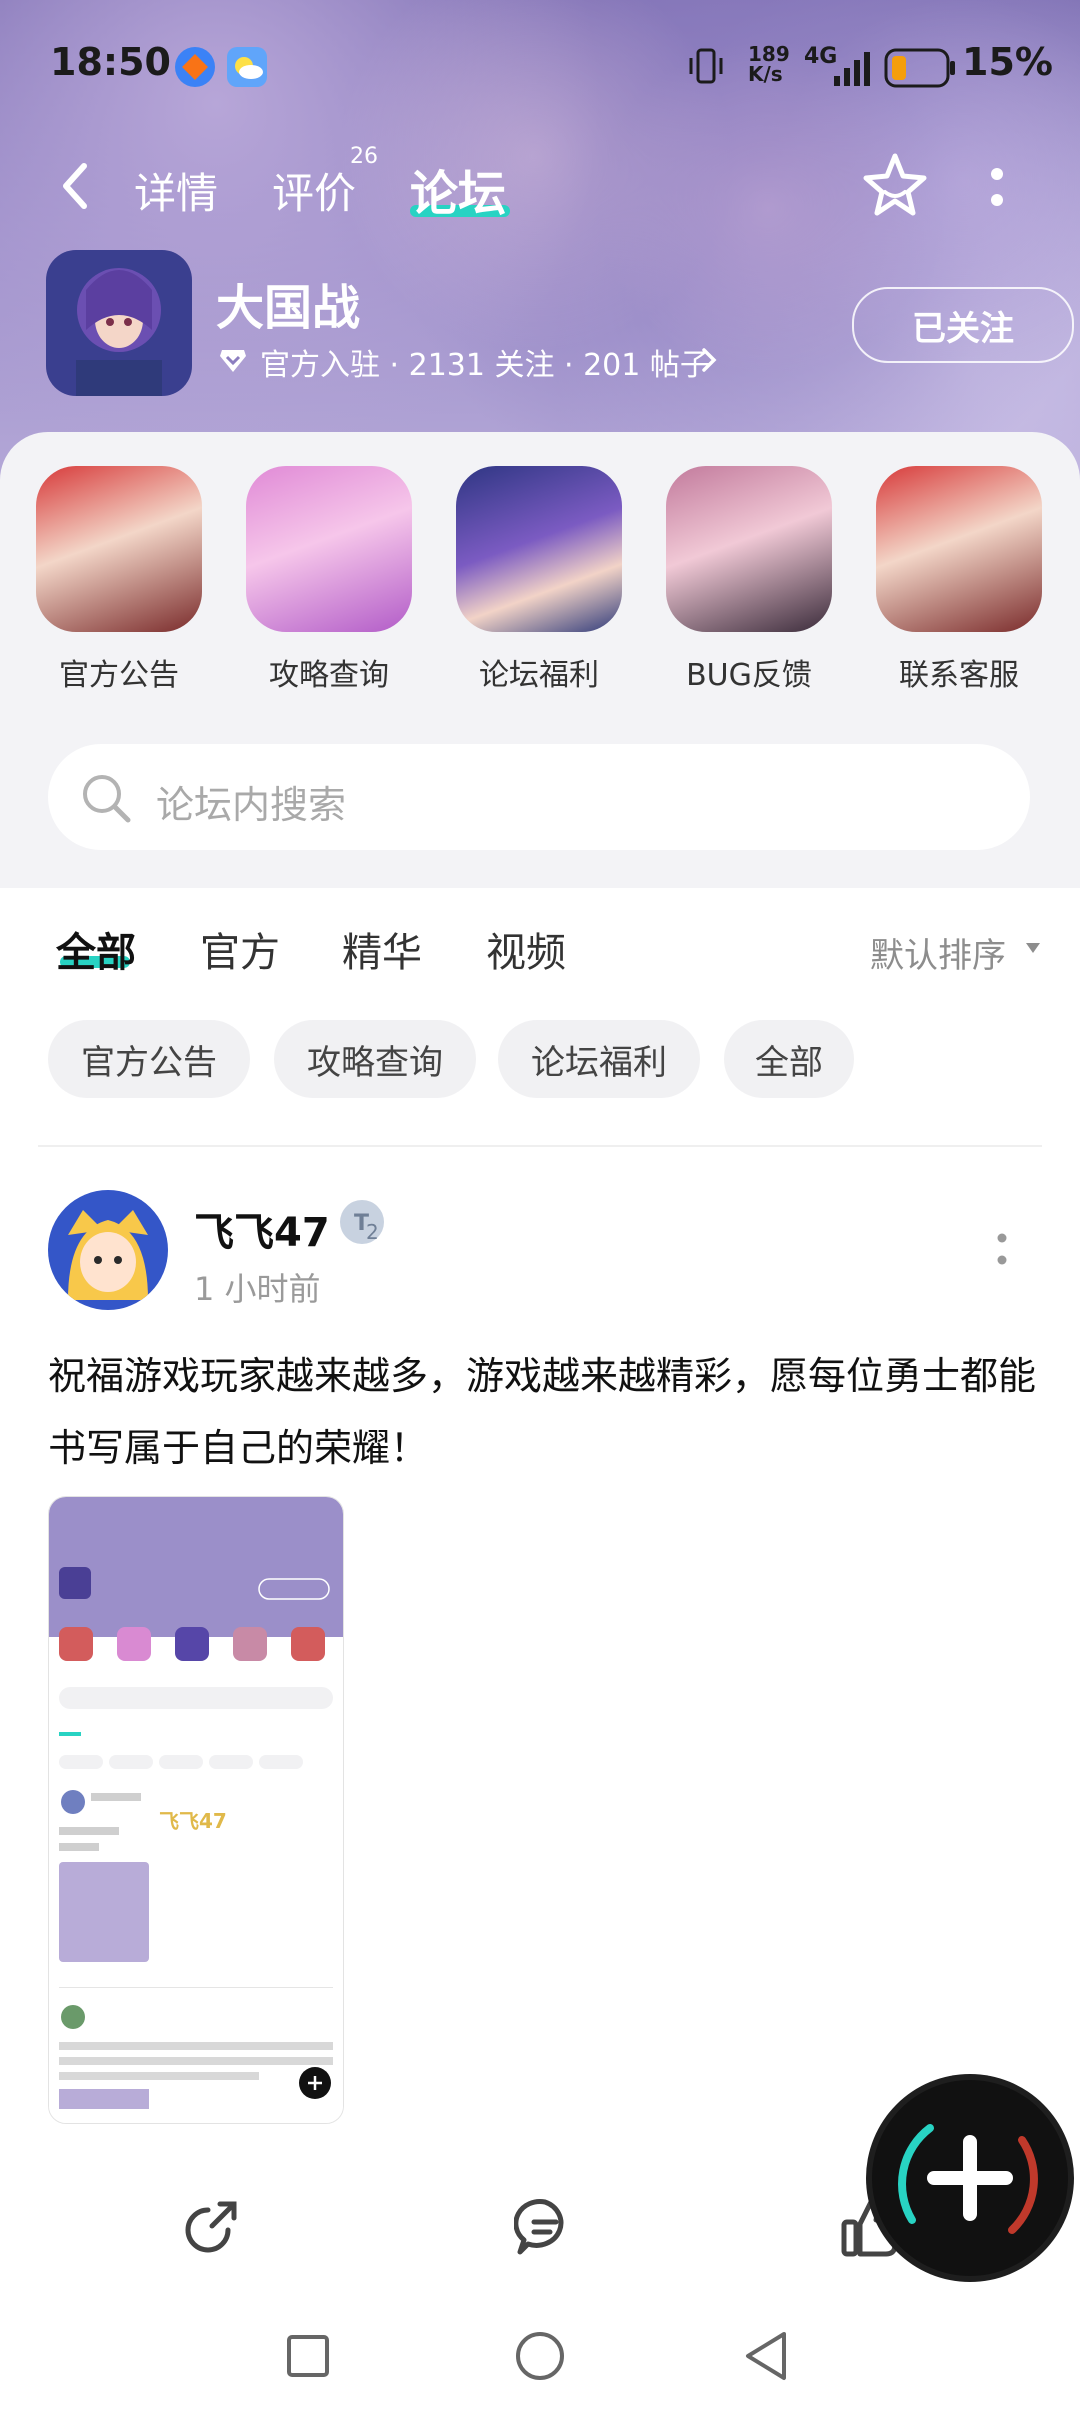 This screenshot has height=2412, width=1080. Describe the element at coordinates (375, 1059) in the screenshot. I see `chip-guide-search: 攻略查询` at that location.